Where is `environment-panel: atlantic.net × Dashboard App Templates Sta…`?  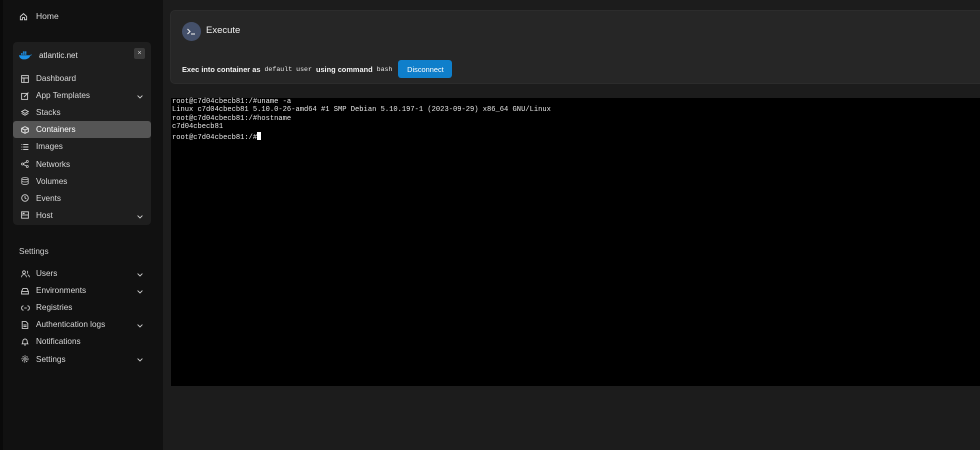
environment-panel: atlantic.net × Dashboard App Templates Sta… is located at coordinates (82, 133).